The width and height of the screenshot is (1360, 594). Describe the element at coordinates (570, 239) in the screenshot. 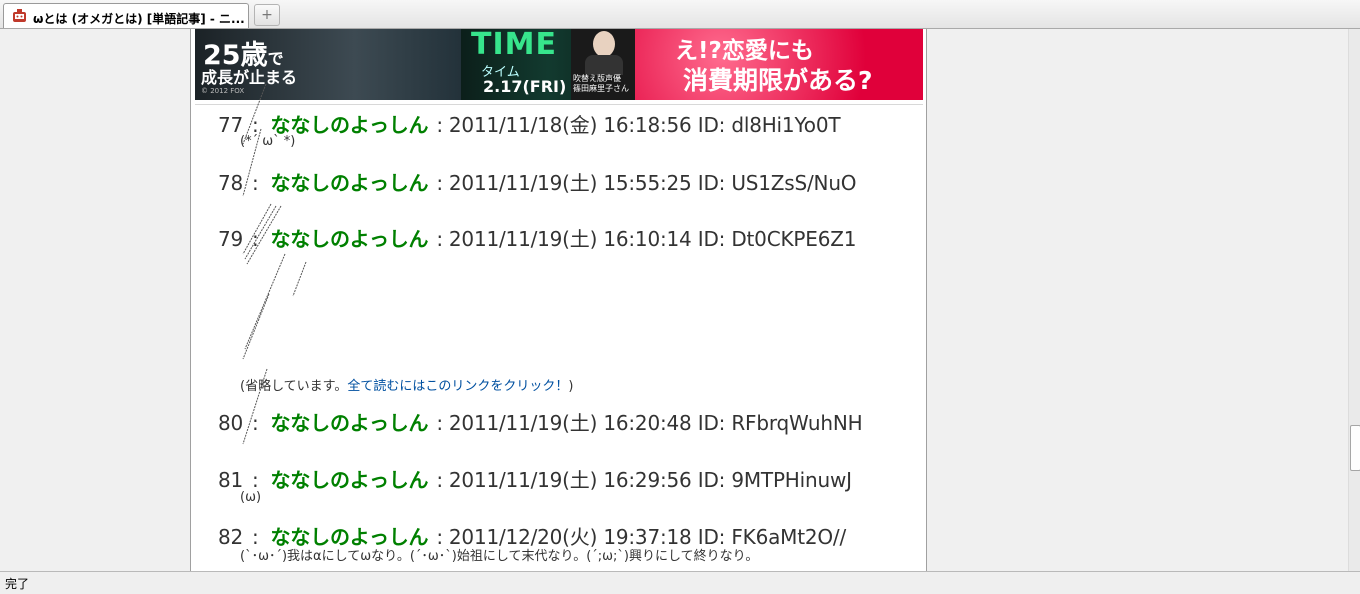

I see `post-datetime: 2011/11/19(土) 16:10:14` at that location.